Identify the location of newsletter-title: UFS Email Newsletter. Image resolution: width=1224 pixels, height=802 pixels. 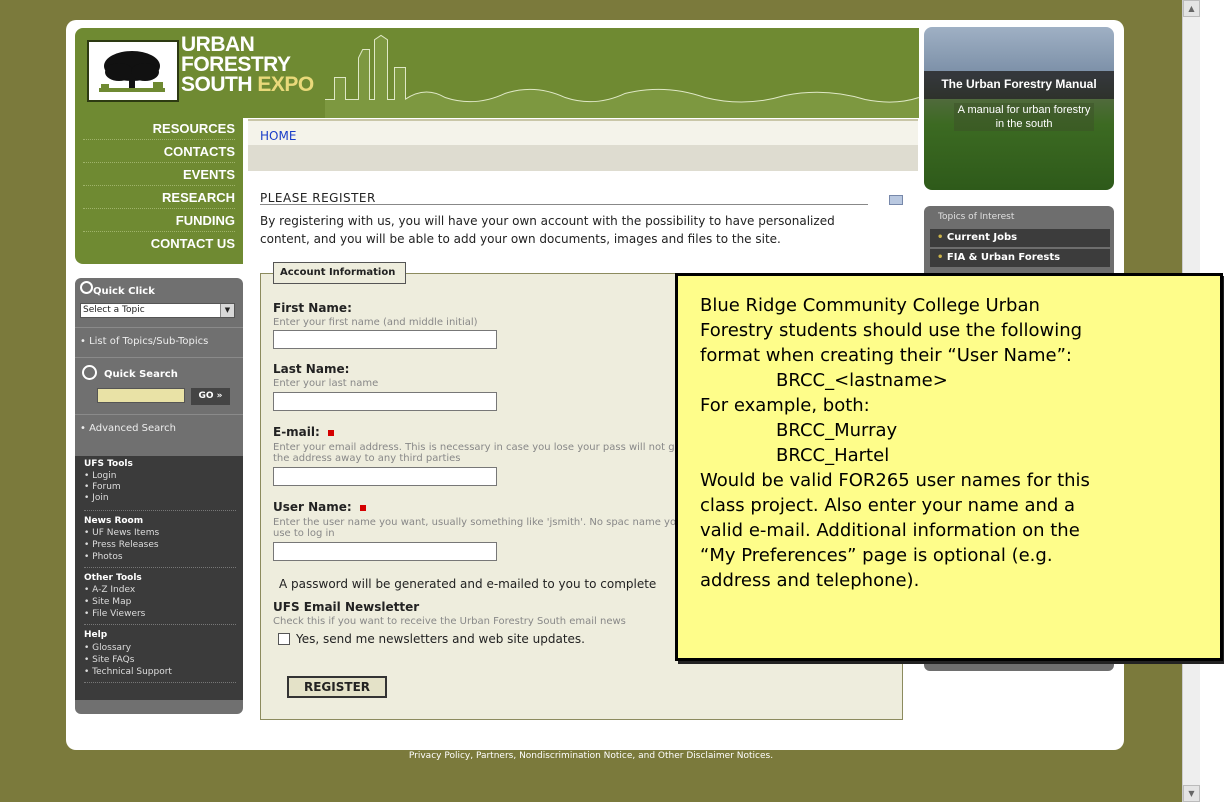
(346, 607).